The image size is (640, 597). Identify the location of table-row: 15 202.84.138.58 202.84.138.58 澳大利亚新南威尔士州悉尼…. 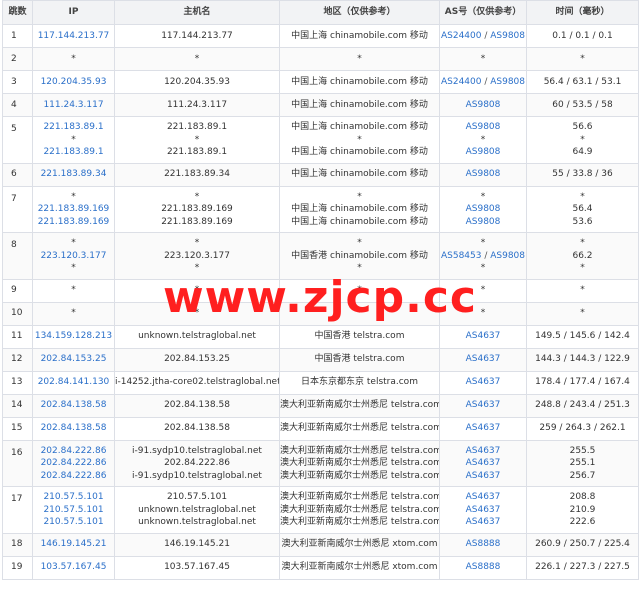
(320, 428).